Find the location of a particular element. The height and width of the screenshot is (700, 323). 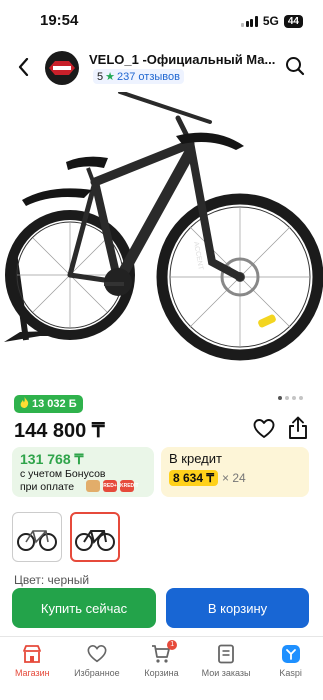

color-label: Цвет: черный is located at coordinates (52, 580).